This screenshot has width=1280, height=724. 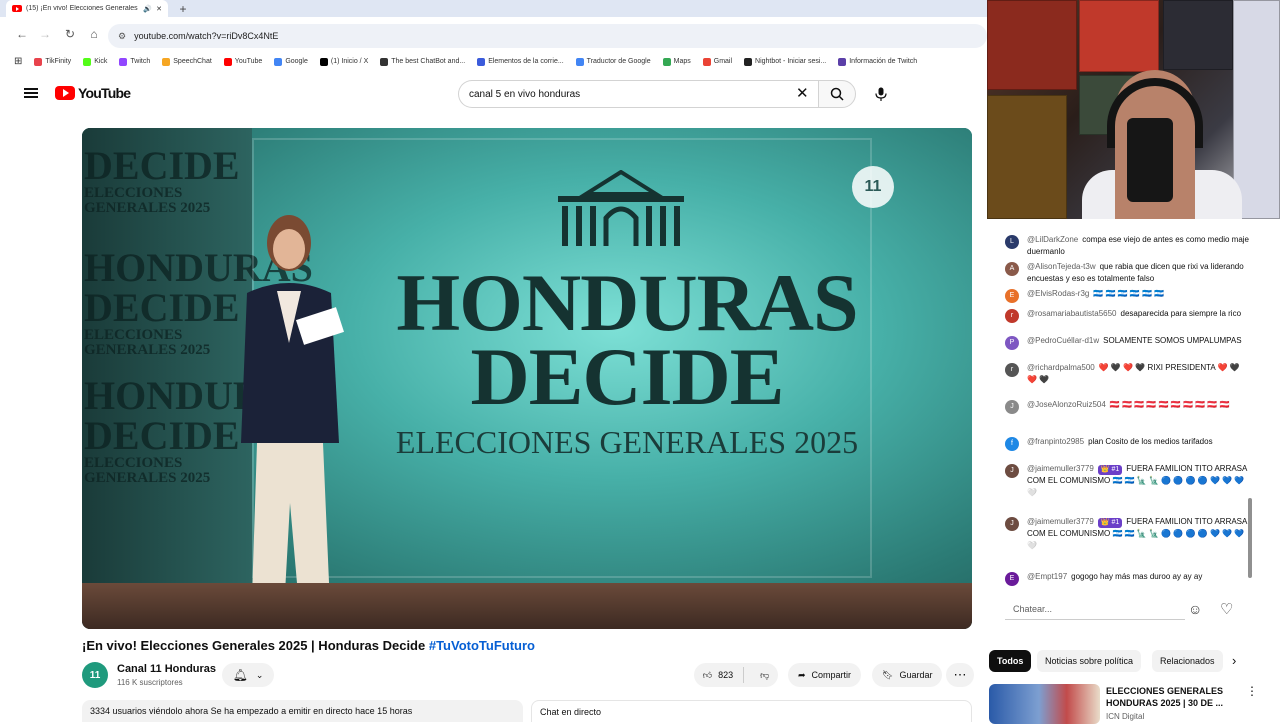 I want to click on chip-todos: Todos, so click(x=1010, y=661).